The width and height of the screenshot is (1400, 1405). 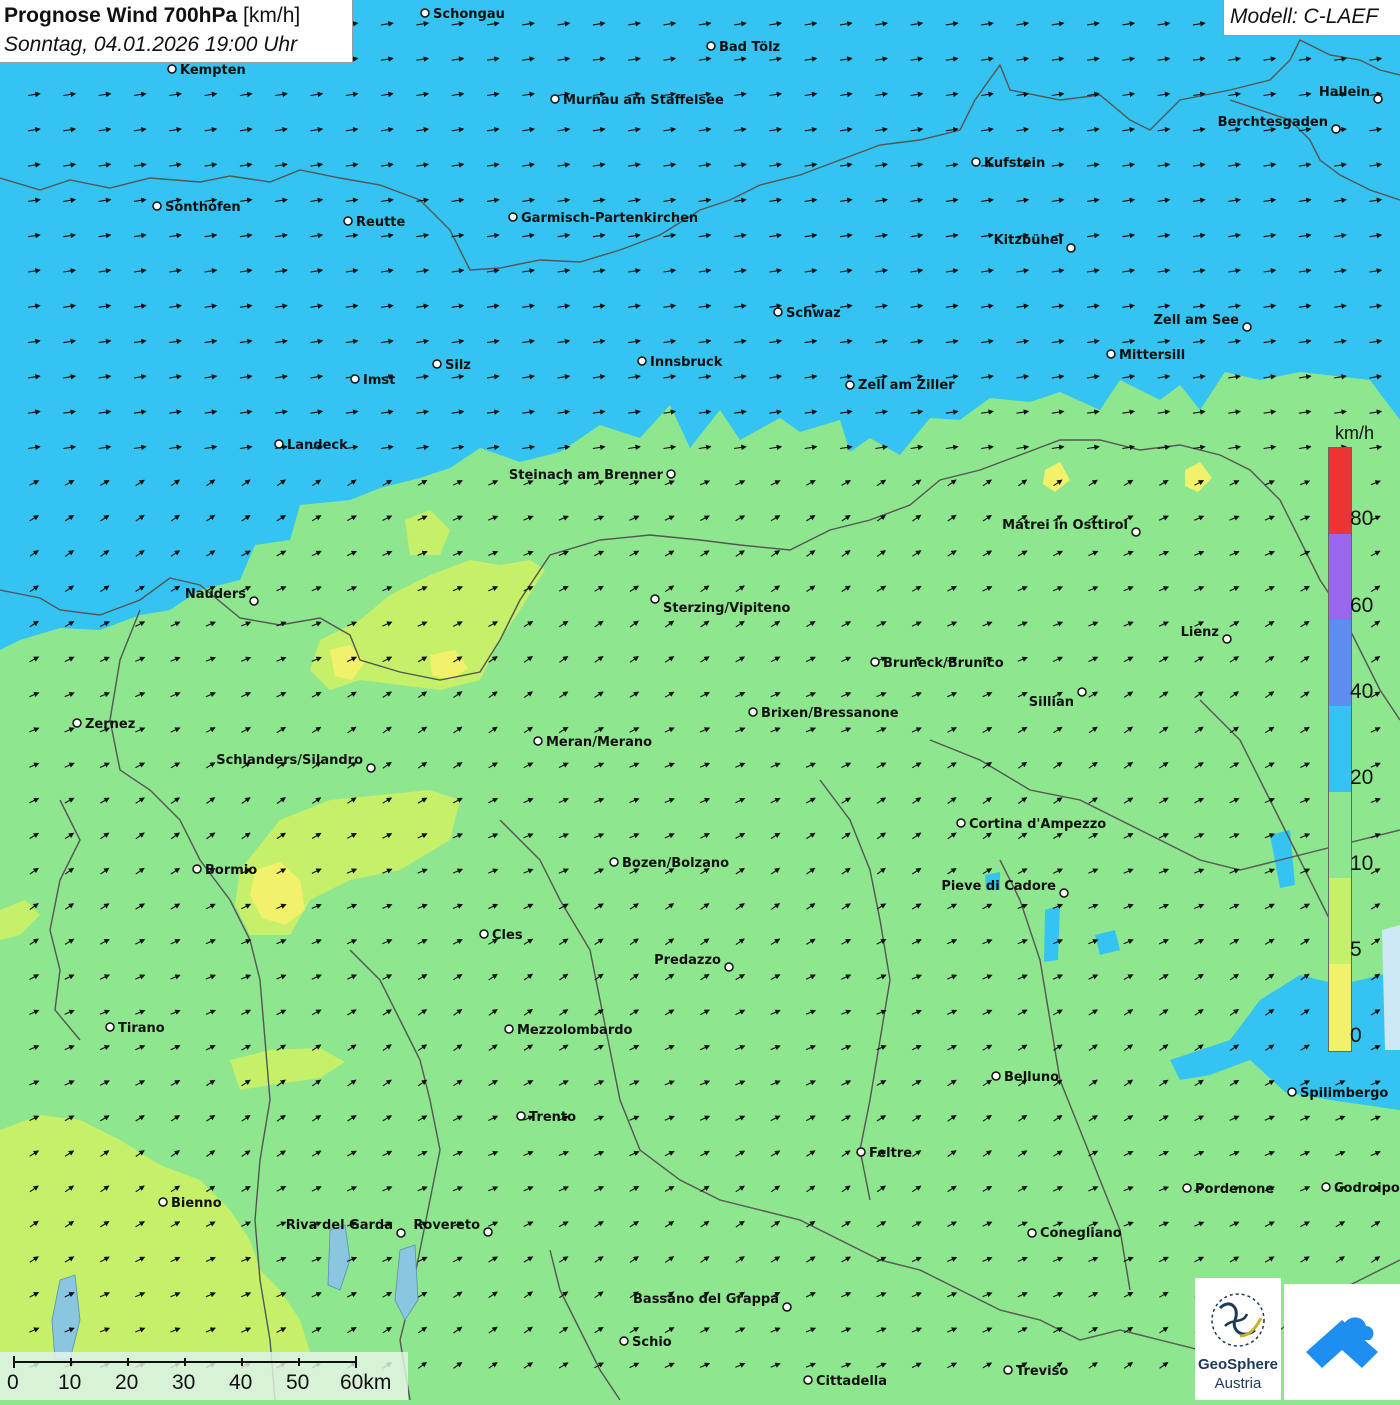 I want to click on geosphere-logo: GeoSphere Austria, so click(x=1238, y=1339).